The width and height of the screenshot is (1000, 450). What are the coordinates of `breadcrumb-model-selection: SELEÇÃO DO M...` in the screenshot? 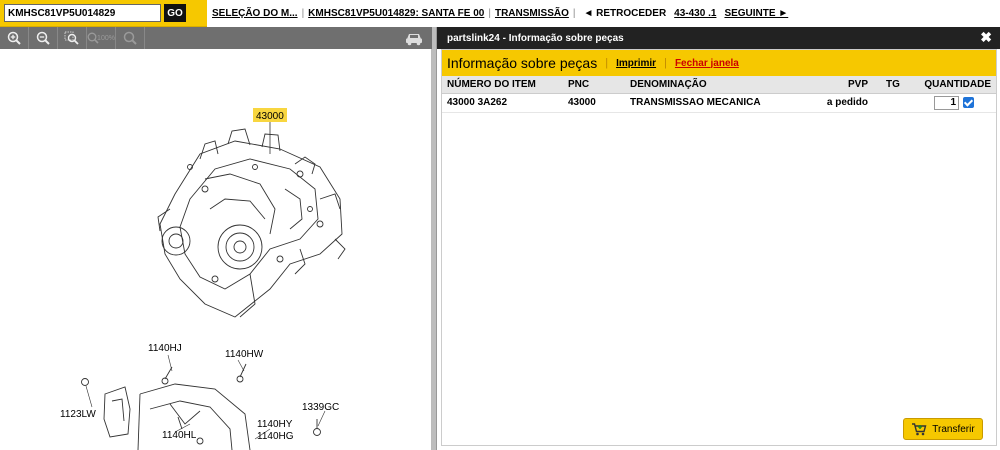 It's located at (255, 13).